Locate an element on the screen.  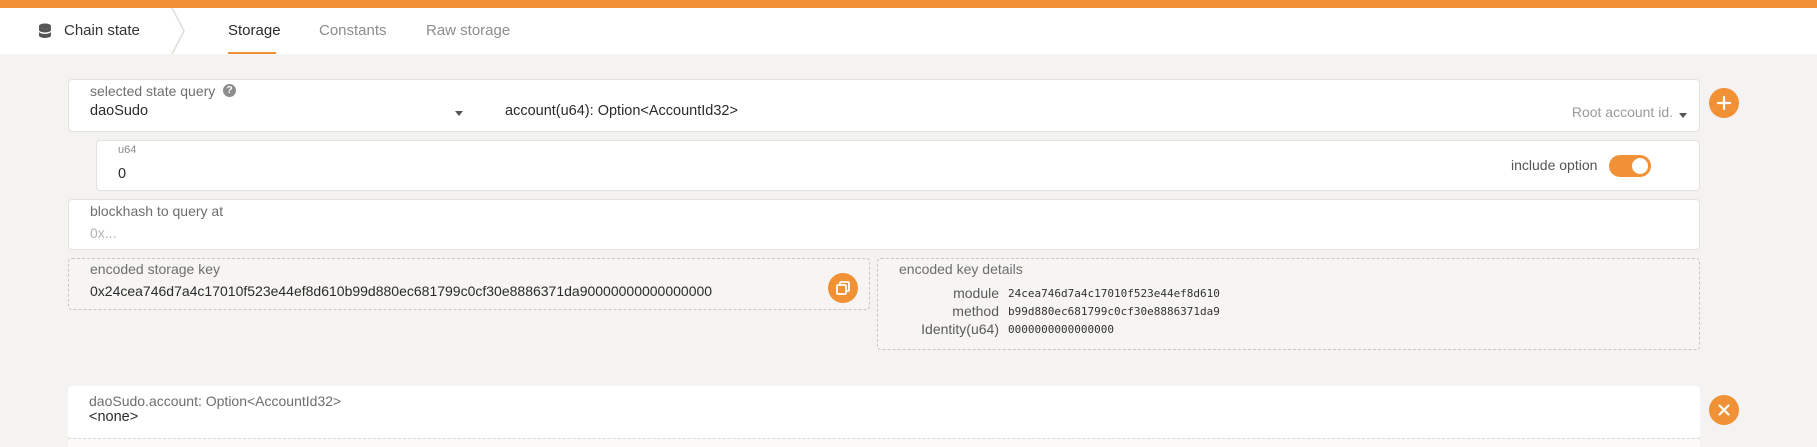
close-icon is located at coordinates (1724, 410).